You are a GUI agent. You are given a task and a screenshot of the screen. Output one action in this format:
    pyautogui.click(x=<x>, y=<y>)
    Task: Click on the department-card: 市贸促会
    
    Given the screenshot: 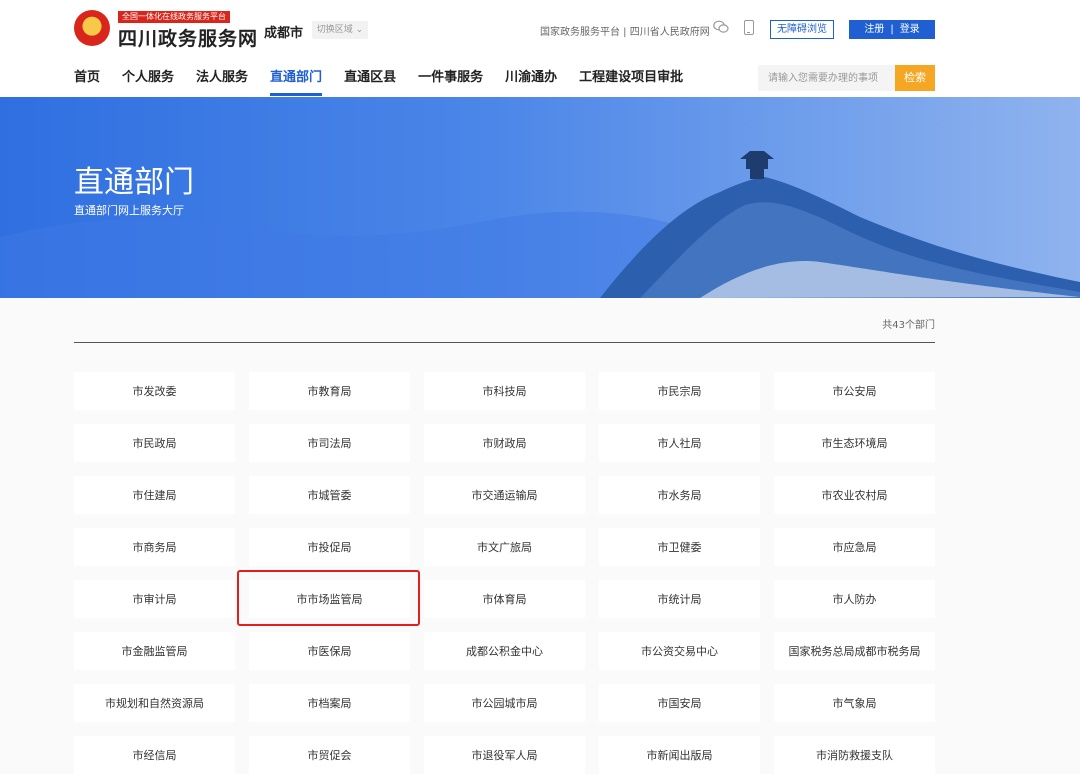 What is the action you would take?
    pyautogui.click(x=329, y=755)
    